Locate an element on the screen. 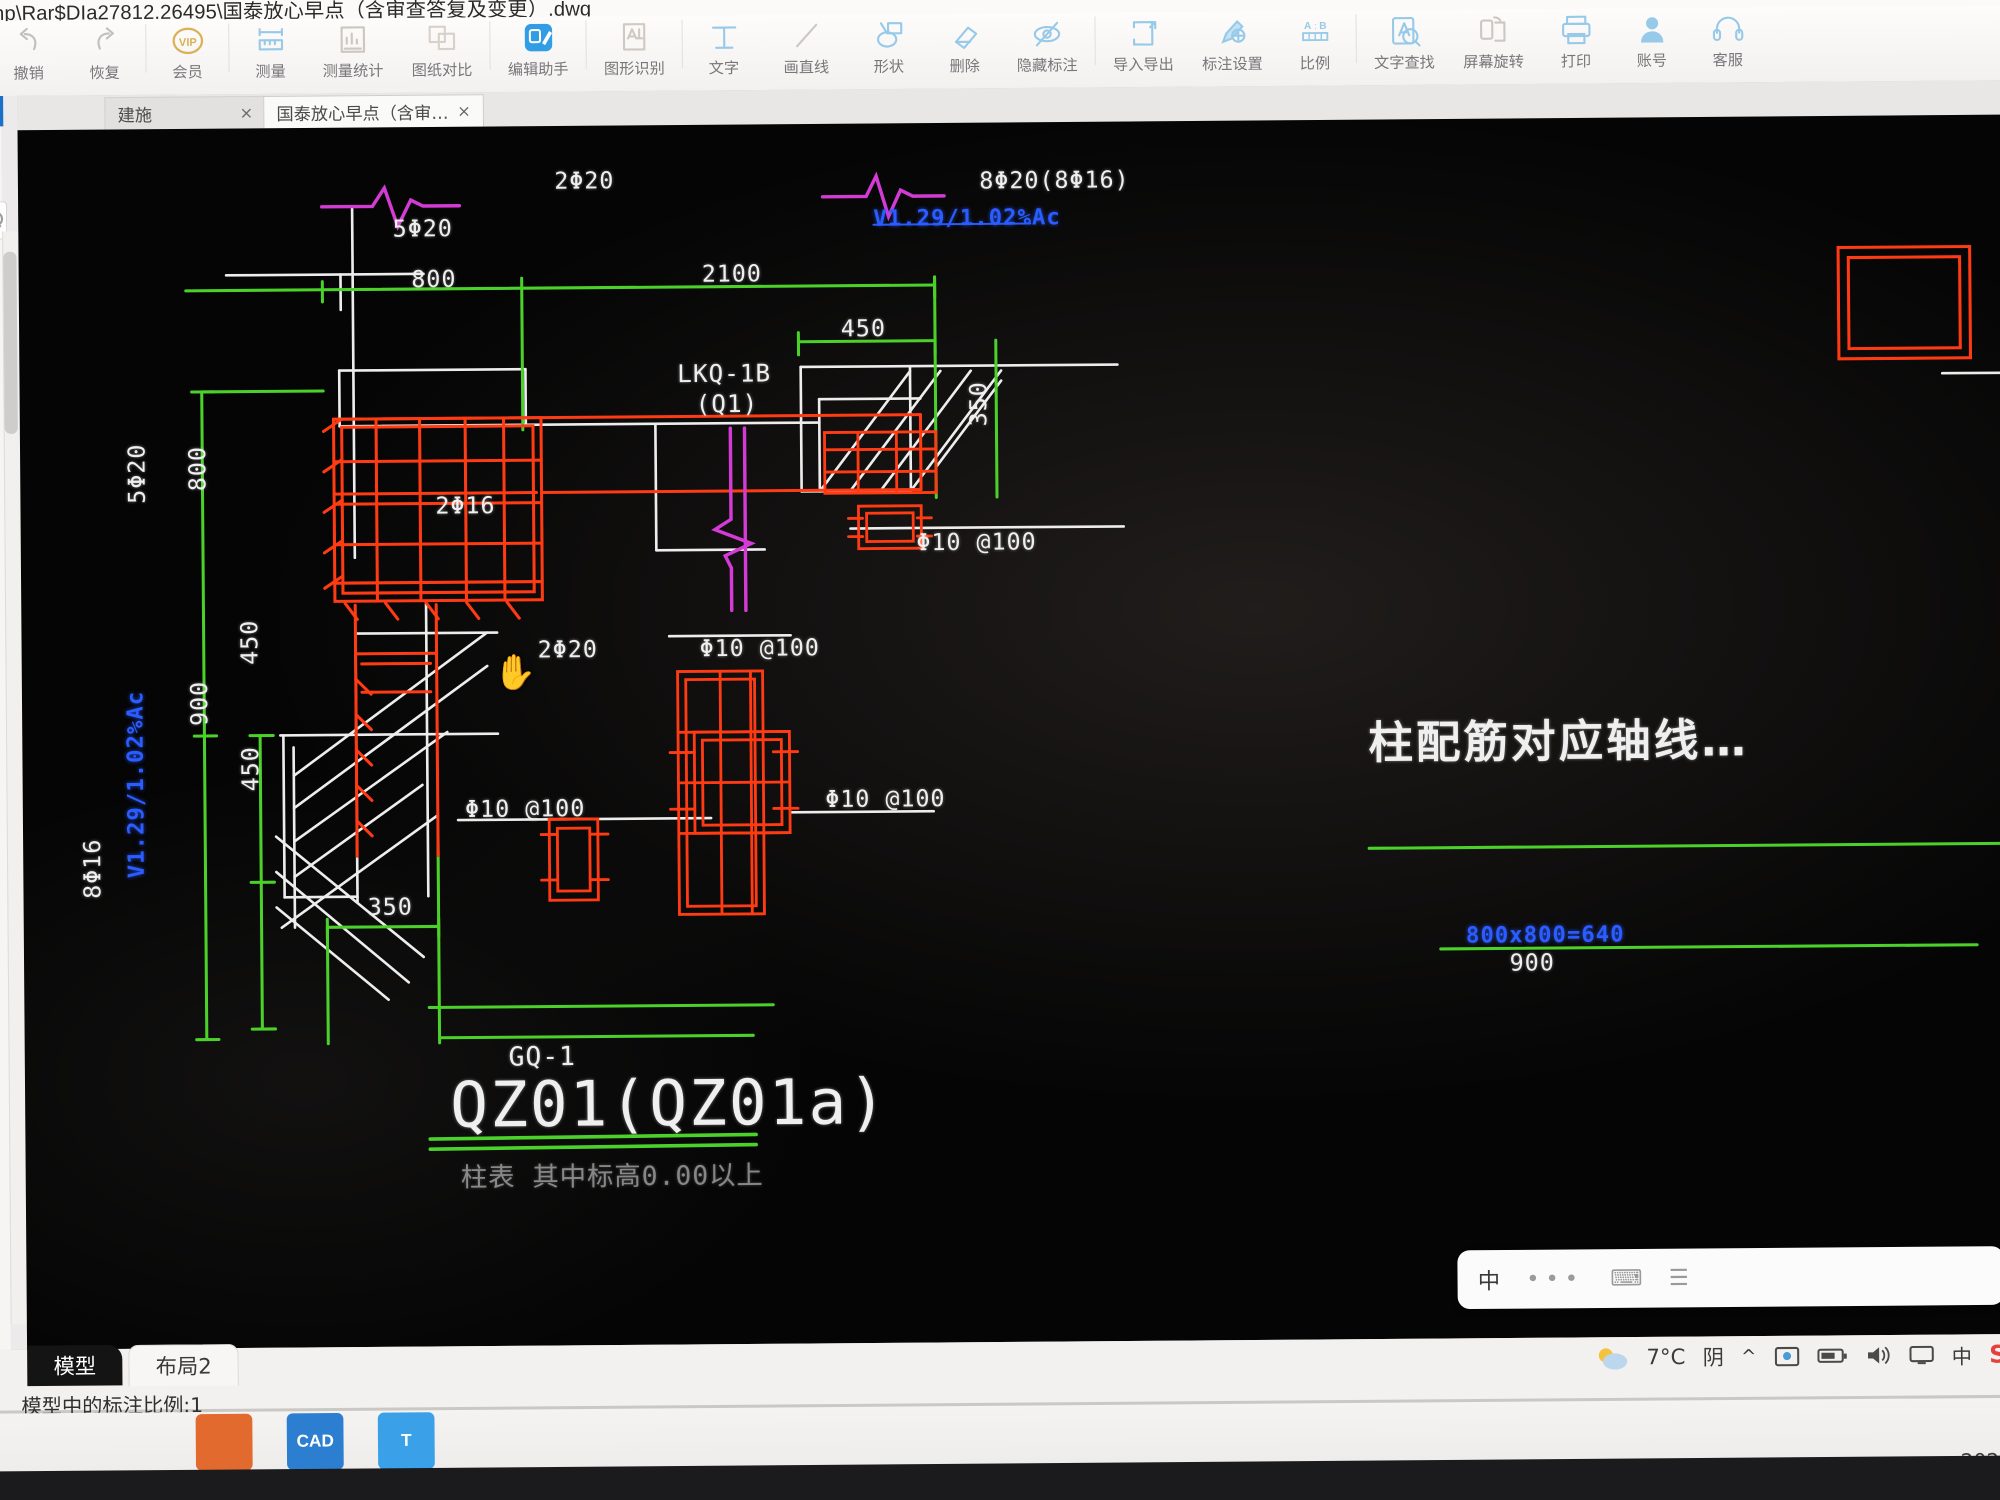 Image resolution: width=2000 pixels, height=1500 pixels. monitor-icon is located at coordinates (1921, 1355).